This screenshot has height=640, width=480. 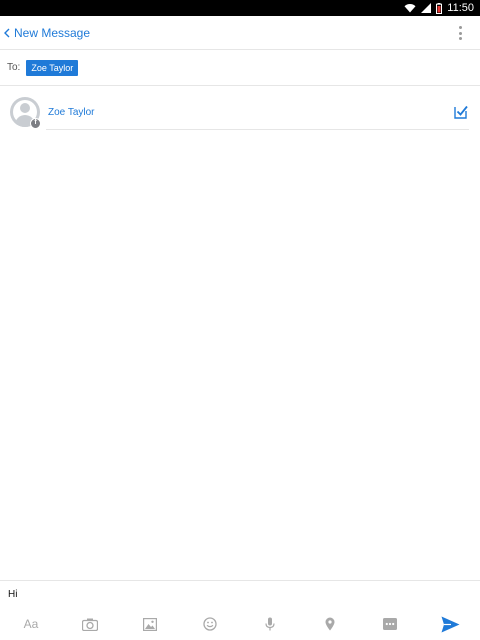 What do you see at coordinates (7, 32) in the screenshot?
I see `chevron-left-icon` at bounding box center [7, 32].